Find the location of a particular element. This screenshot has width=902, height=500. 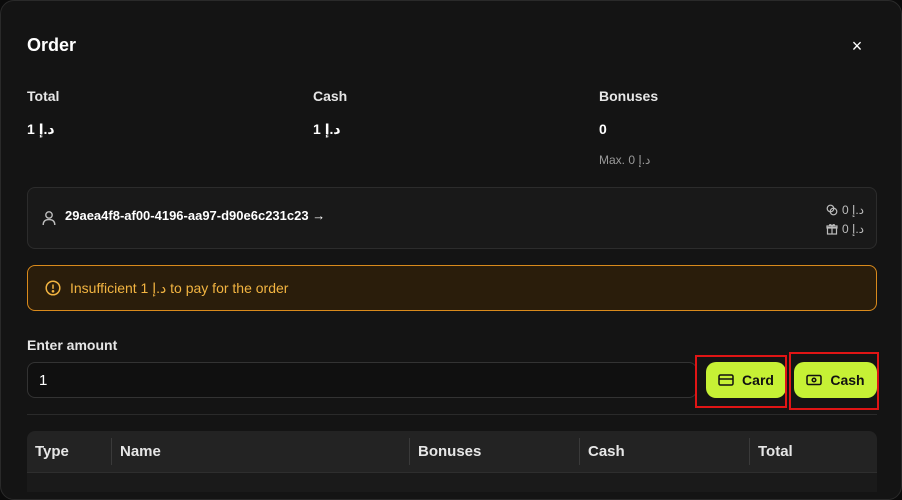

cash-balance: 0 د.إ is located at coordinates (852, 209).